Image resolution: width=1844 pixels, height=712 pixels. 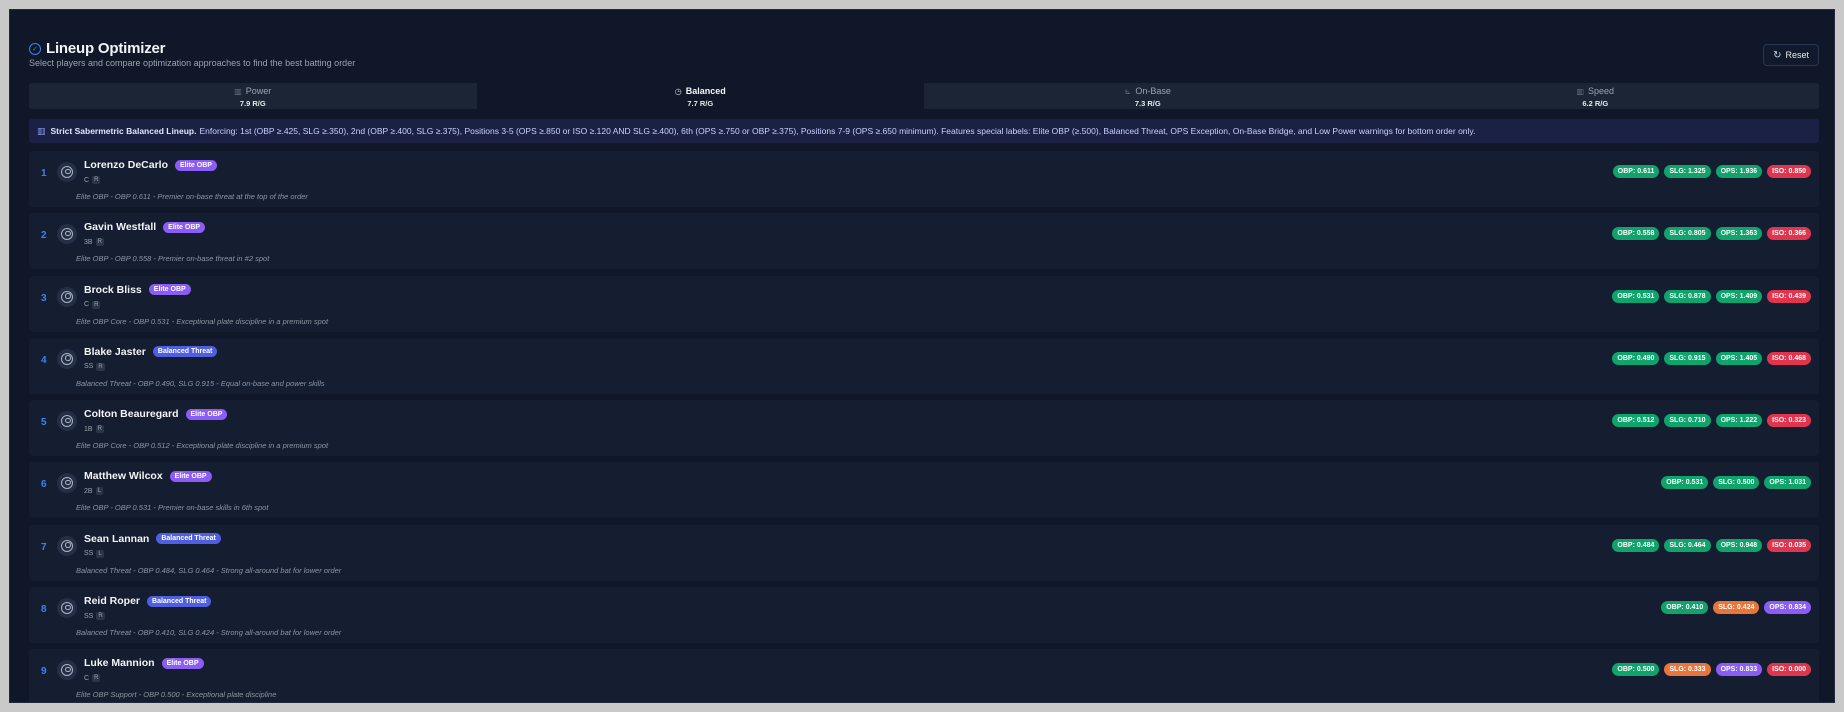 I want to click on stat-badges: OBP: 0.500 SLG: 0.333 OPS: 0.833 ISO: 0.000, so click(x=1711, y=670).